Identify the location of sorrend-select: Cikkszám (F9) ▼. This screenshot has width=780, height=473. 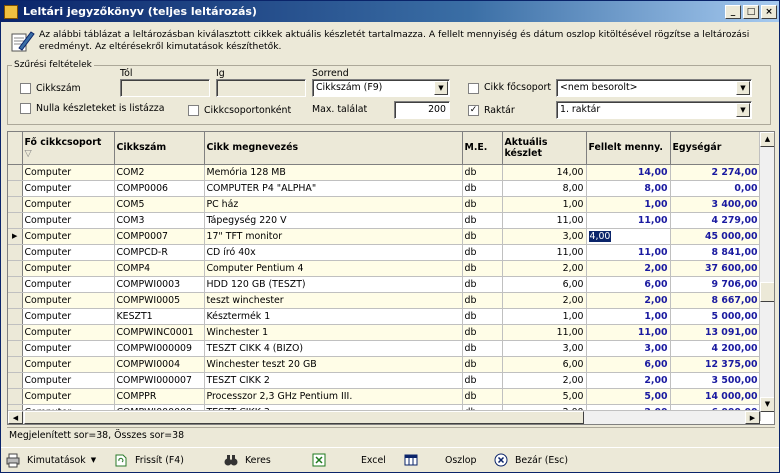
(381, 88).